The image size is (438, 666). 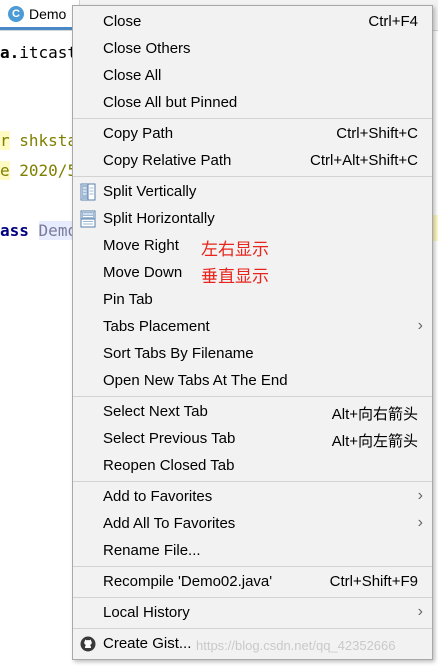 What do you see at coordinates (147, 48) in the screenshot?
I see `menu-item-label: Close Others` at bounding box center [147, 48].